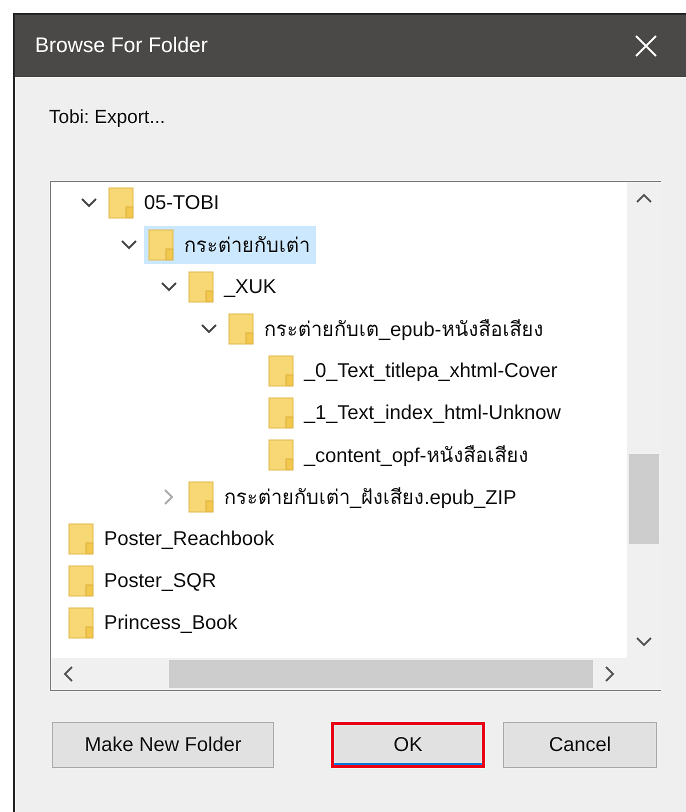 The image size is (686, 812). I want to click on dialog-button: OK, so click(408, 745).